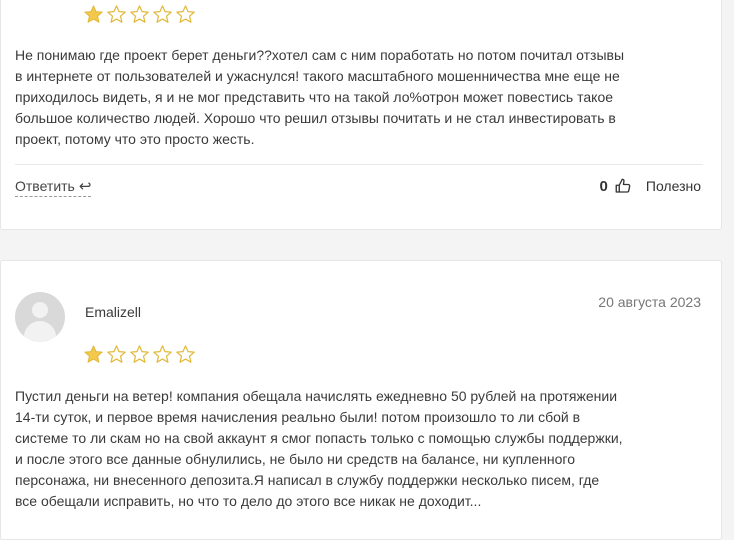  Describe the element at coordinates (85, 186) in the screenshot. I see `reply-arrow-icon: ↩` at that location.